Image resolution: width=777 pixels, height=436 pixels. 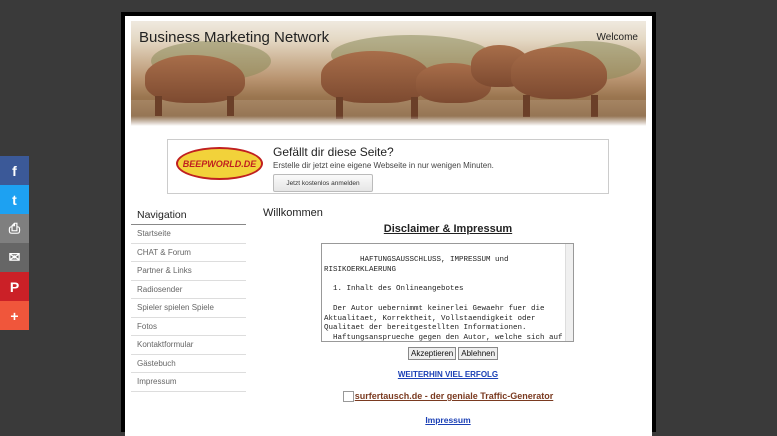 What do you see at coordinates (188, 382) in the screenshot?
I see `nav-item-impressum: Impressum` at bounding box center [188, 382].